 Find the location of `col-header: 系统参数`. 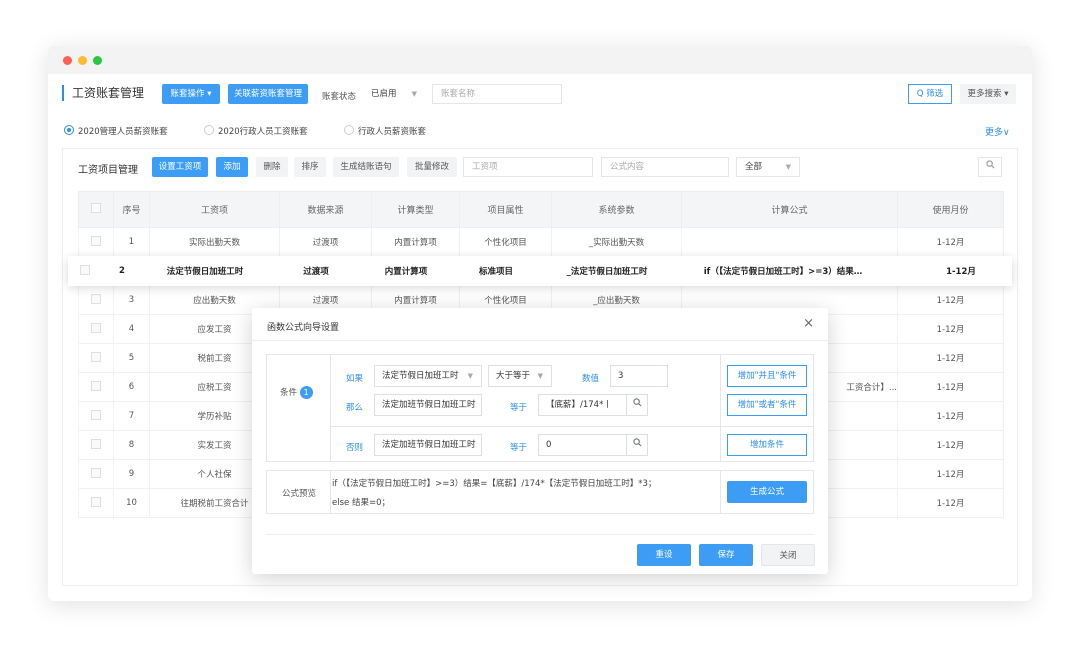

col-header: 系统参数 is located at coordinates (616, 209).